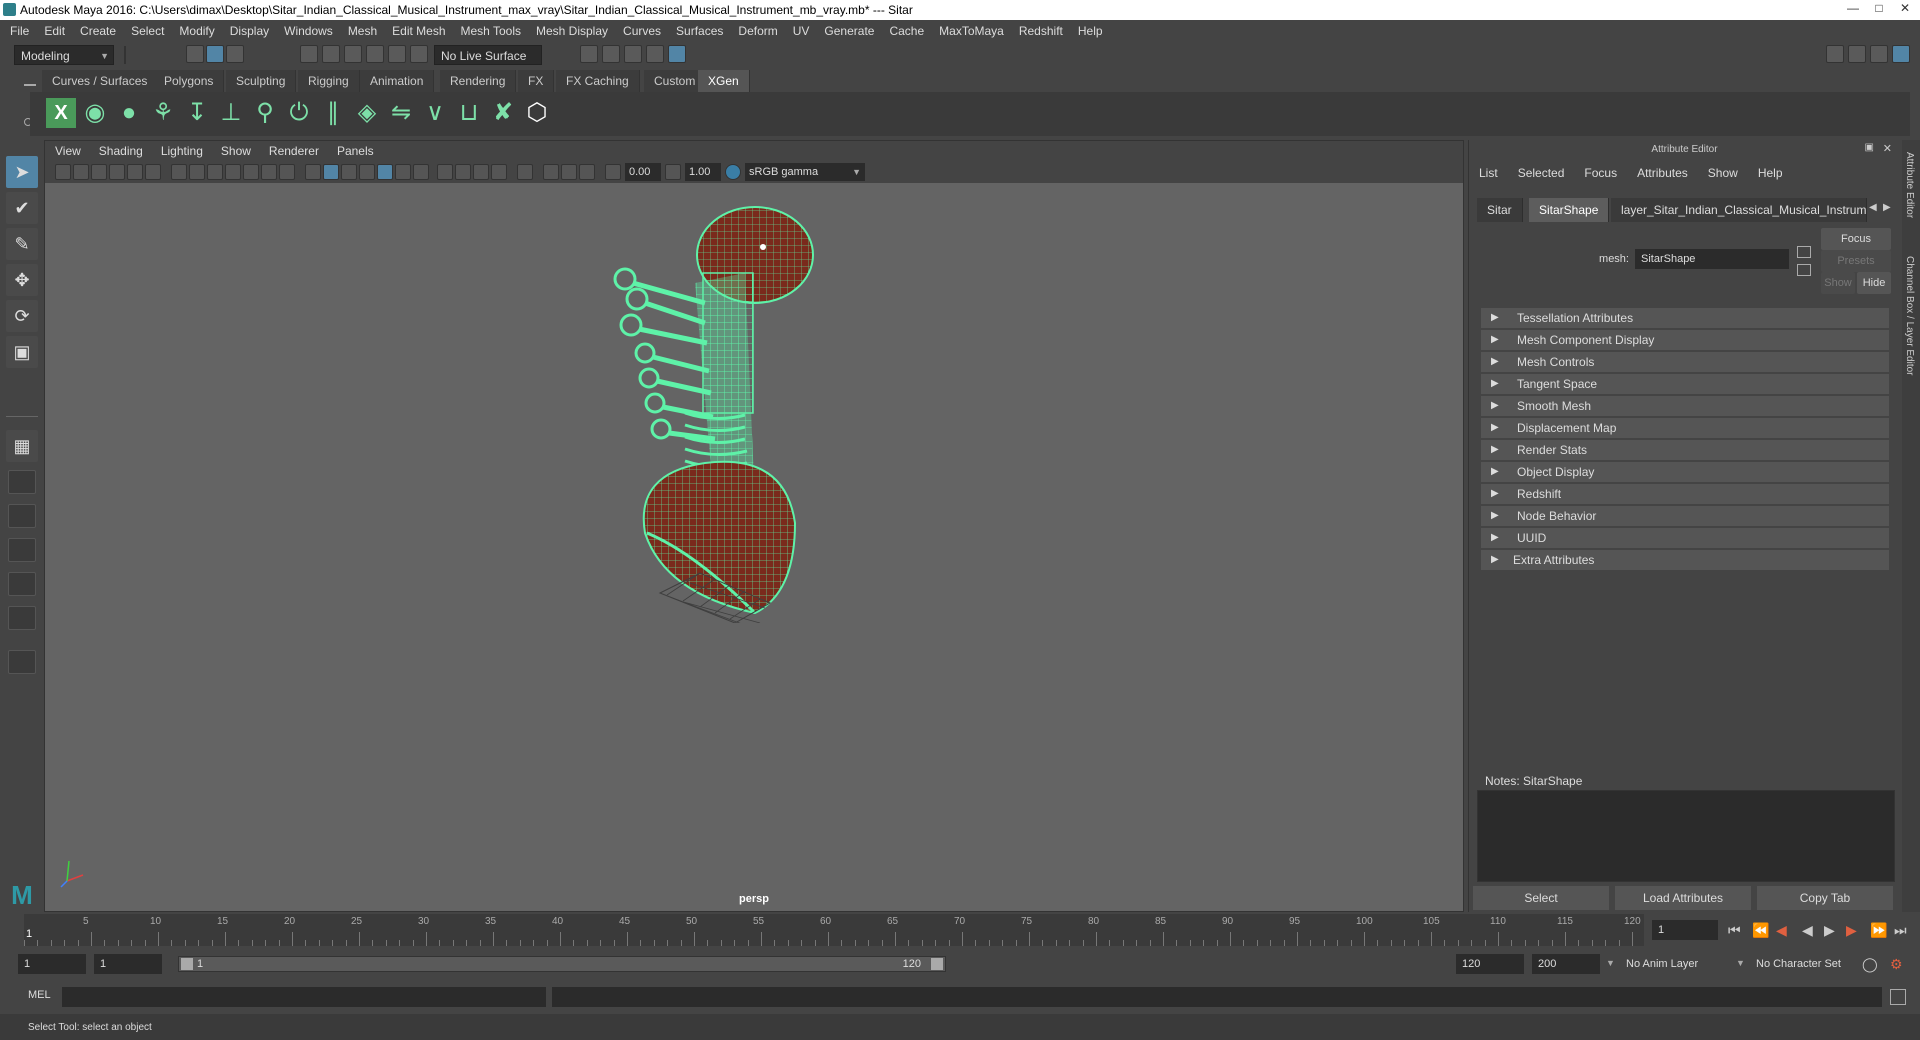 This screenshot has height=1040, width=1920. I want to click on snap-curve-icon, so click(331, 54).